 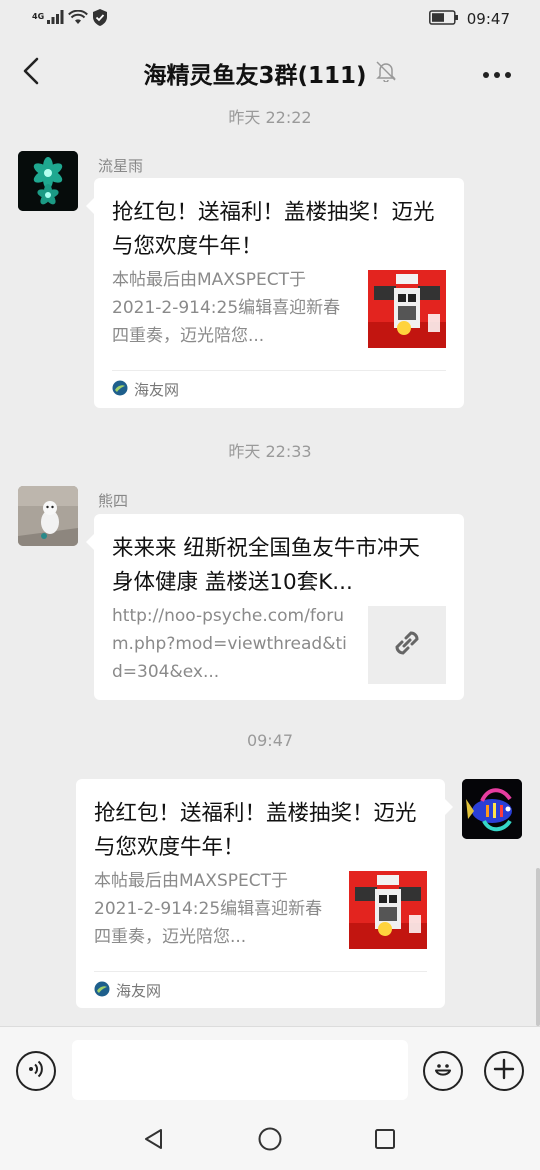 I want to click on status-right: 09:47, so click(x=469, y=19).